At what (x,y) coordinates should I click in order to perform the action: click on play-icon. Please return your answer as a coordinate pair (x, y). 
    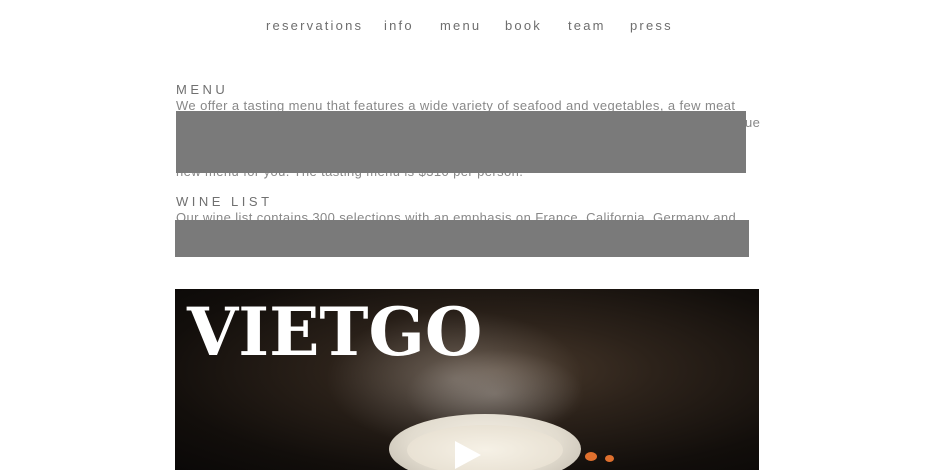
    Looking at the image, I should click on (468, 455).